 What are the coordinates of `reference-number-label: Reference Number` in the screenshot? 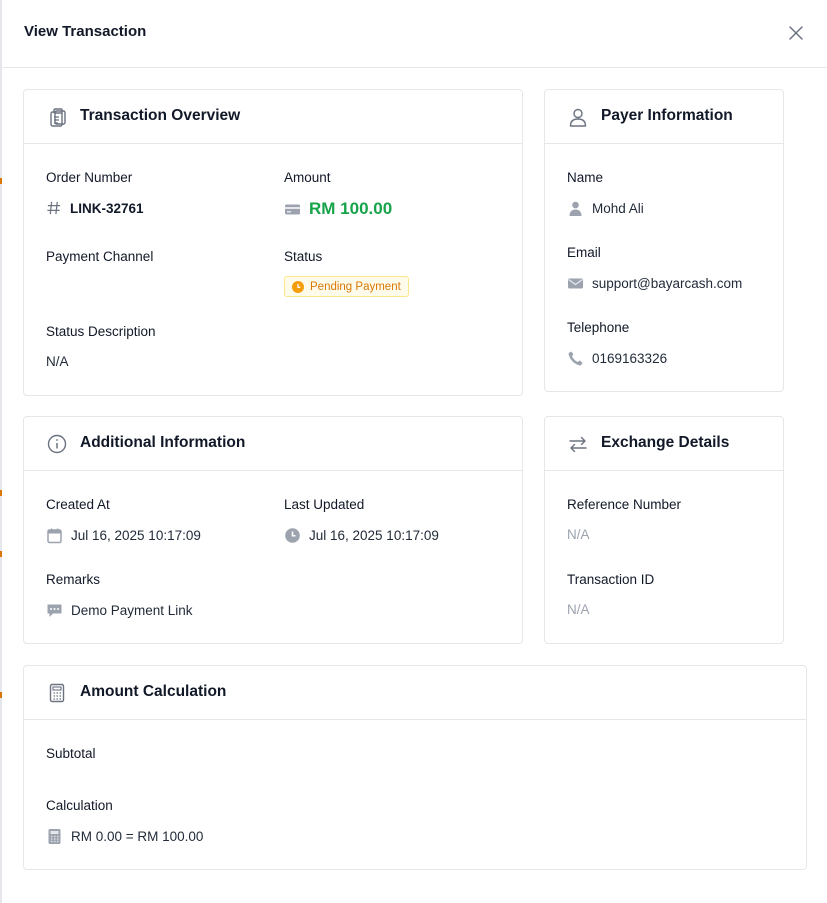 It's located at (624, 504).